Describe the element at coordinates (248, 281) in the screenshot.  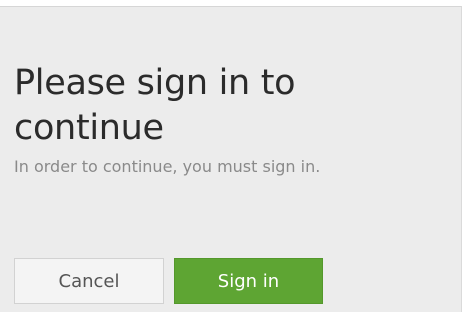
I see `sign-in-button: Sign in` at that location.